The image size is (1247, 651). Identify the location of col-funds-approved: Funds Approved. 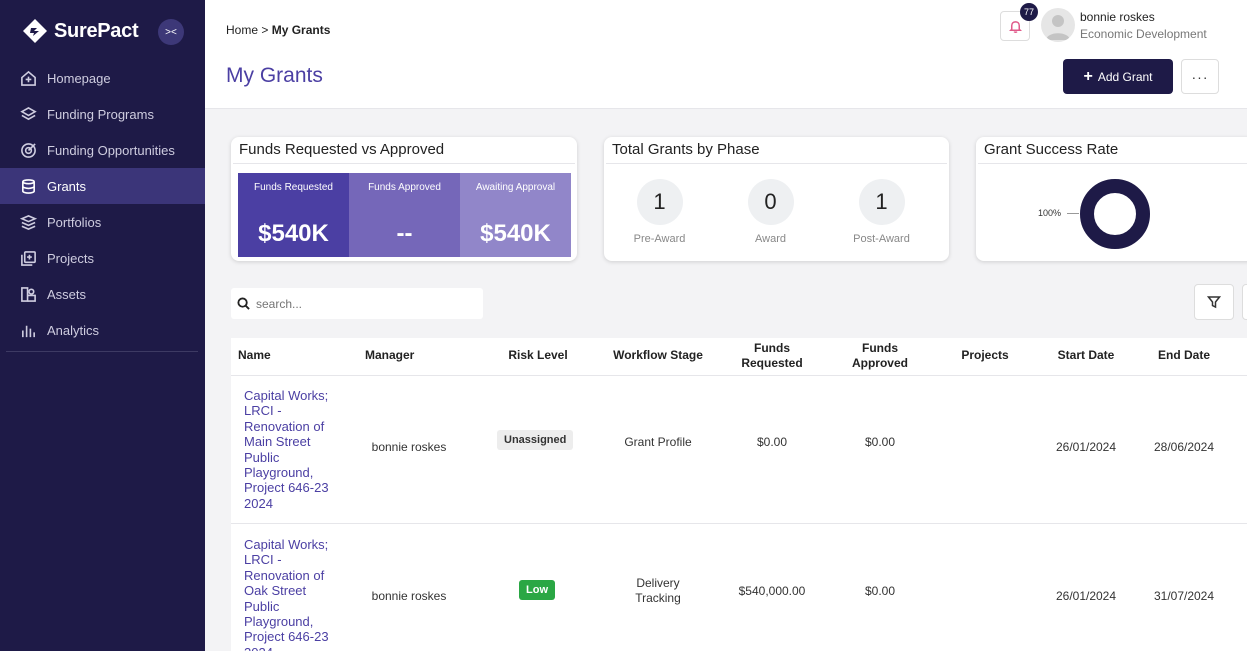
(880, 356).